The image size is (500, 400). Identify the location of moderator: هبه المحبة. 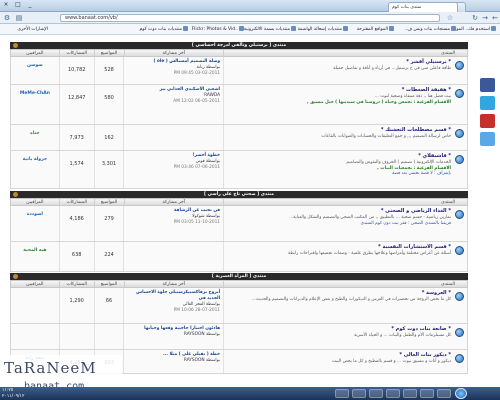
(34, 250).